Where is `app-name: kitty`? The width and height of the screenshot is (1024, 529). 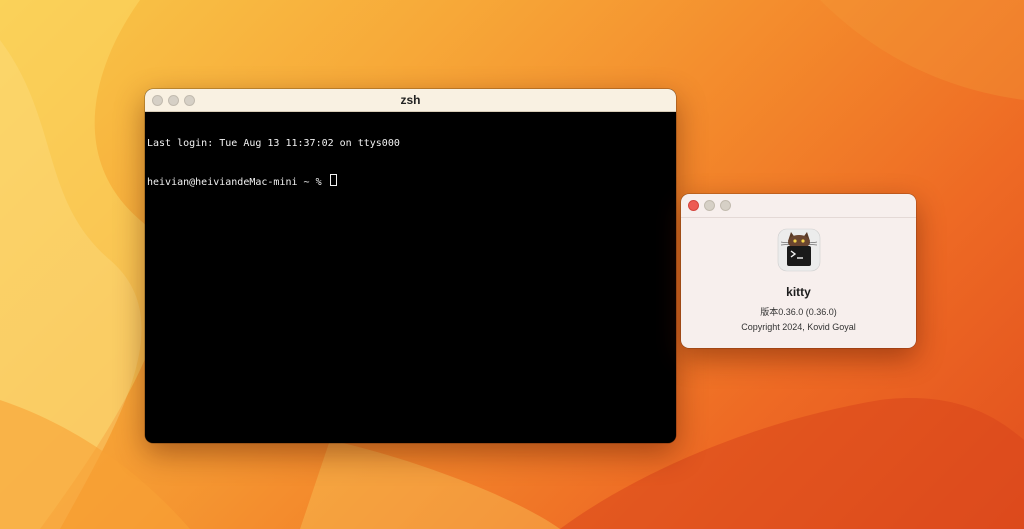 app-name: kitty is located at coordinates (798, 292).